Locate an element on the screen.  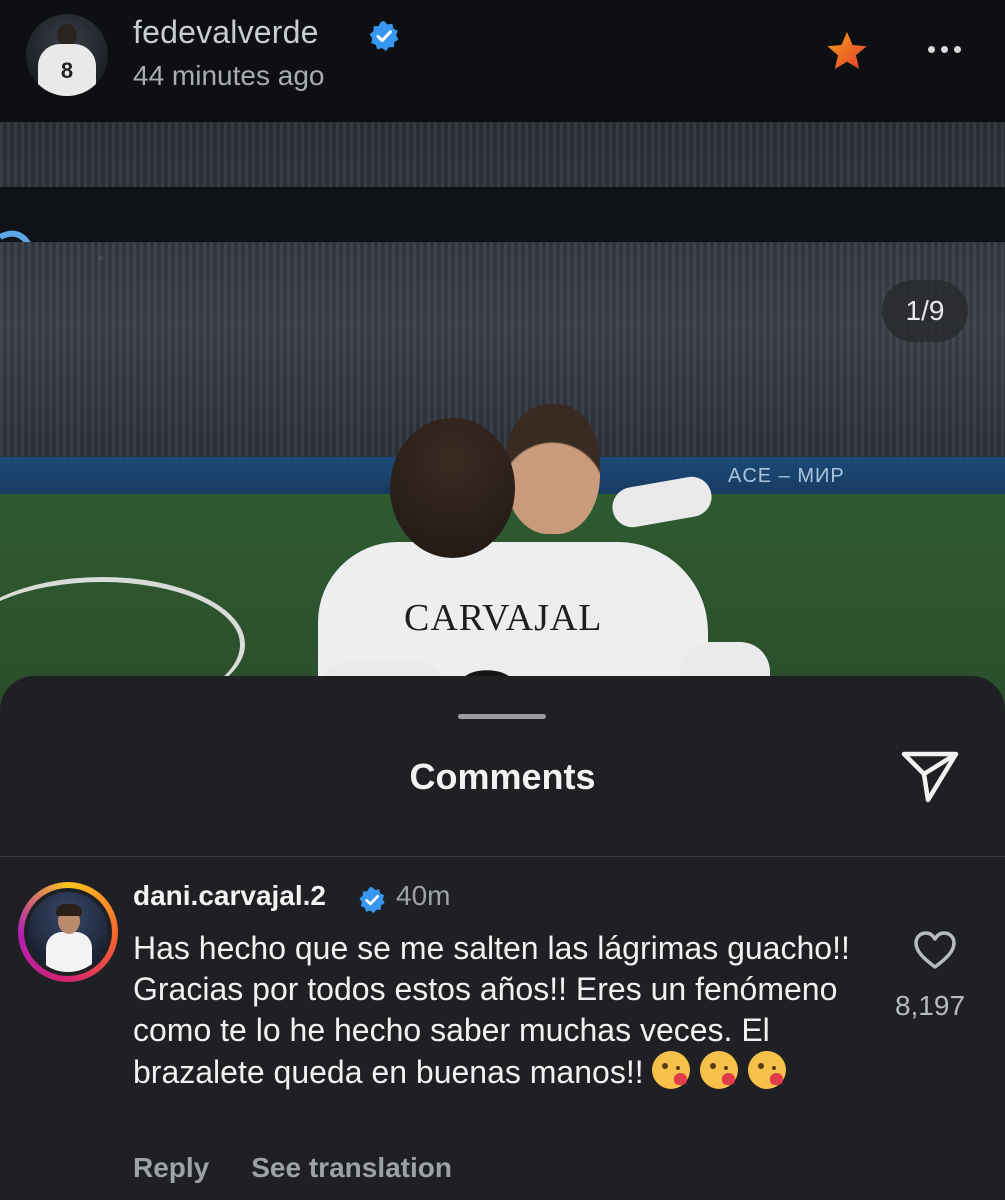
sheet-divider is located at coordinates (502, 856).